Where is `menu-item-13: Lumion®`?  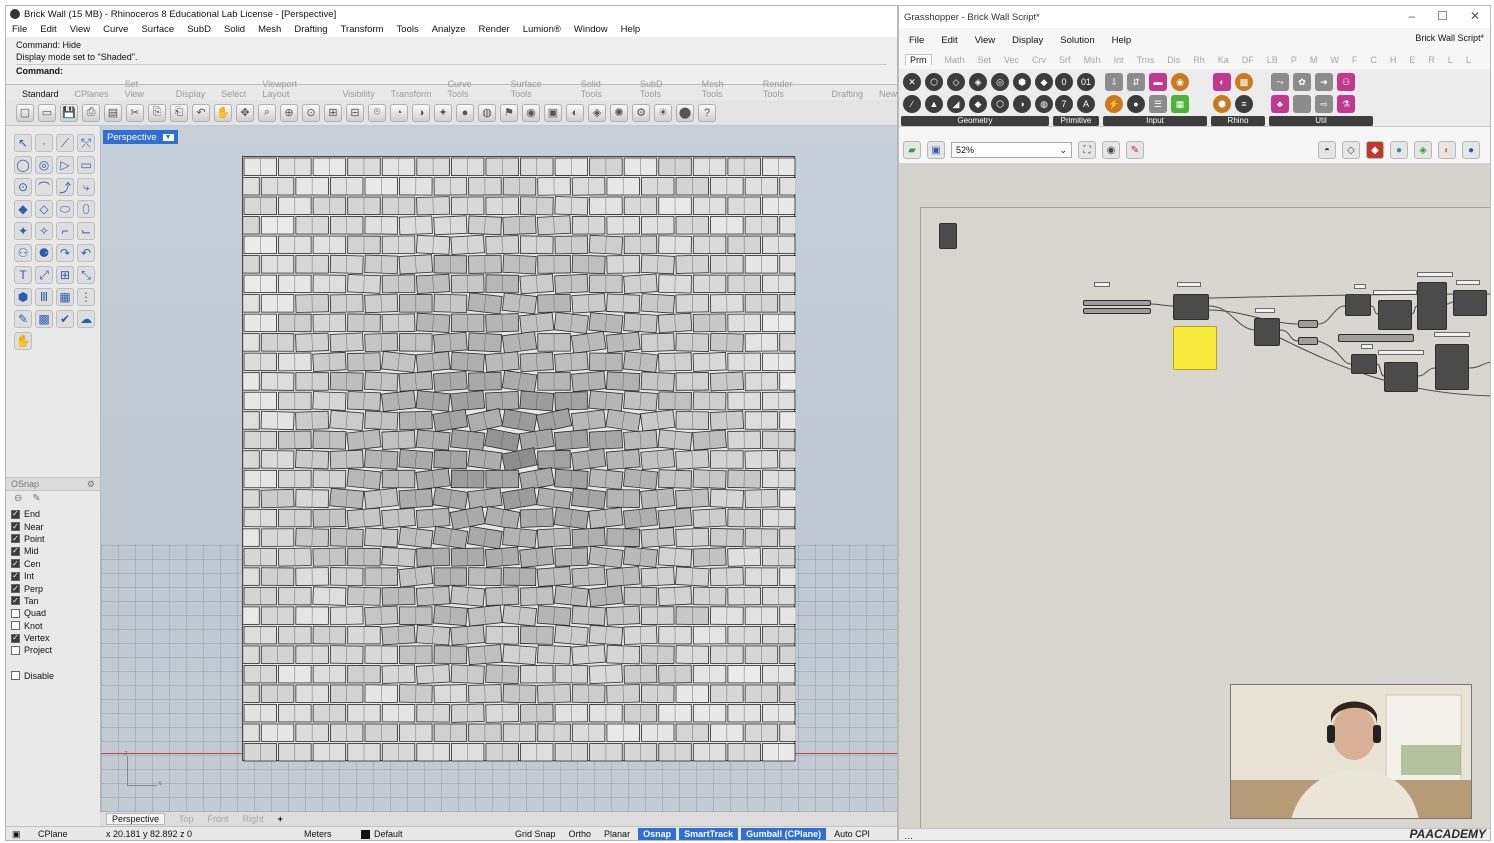 menu-item-13: Lumion® is located at coordinates (542, 29).